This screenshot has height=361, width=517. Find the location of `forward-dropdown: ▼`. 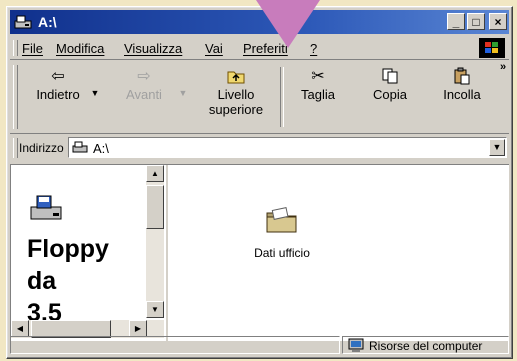

forward-dropdown: ▼ is located at coordinates (183, 93).